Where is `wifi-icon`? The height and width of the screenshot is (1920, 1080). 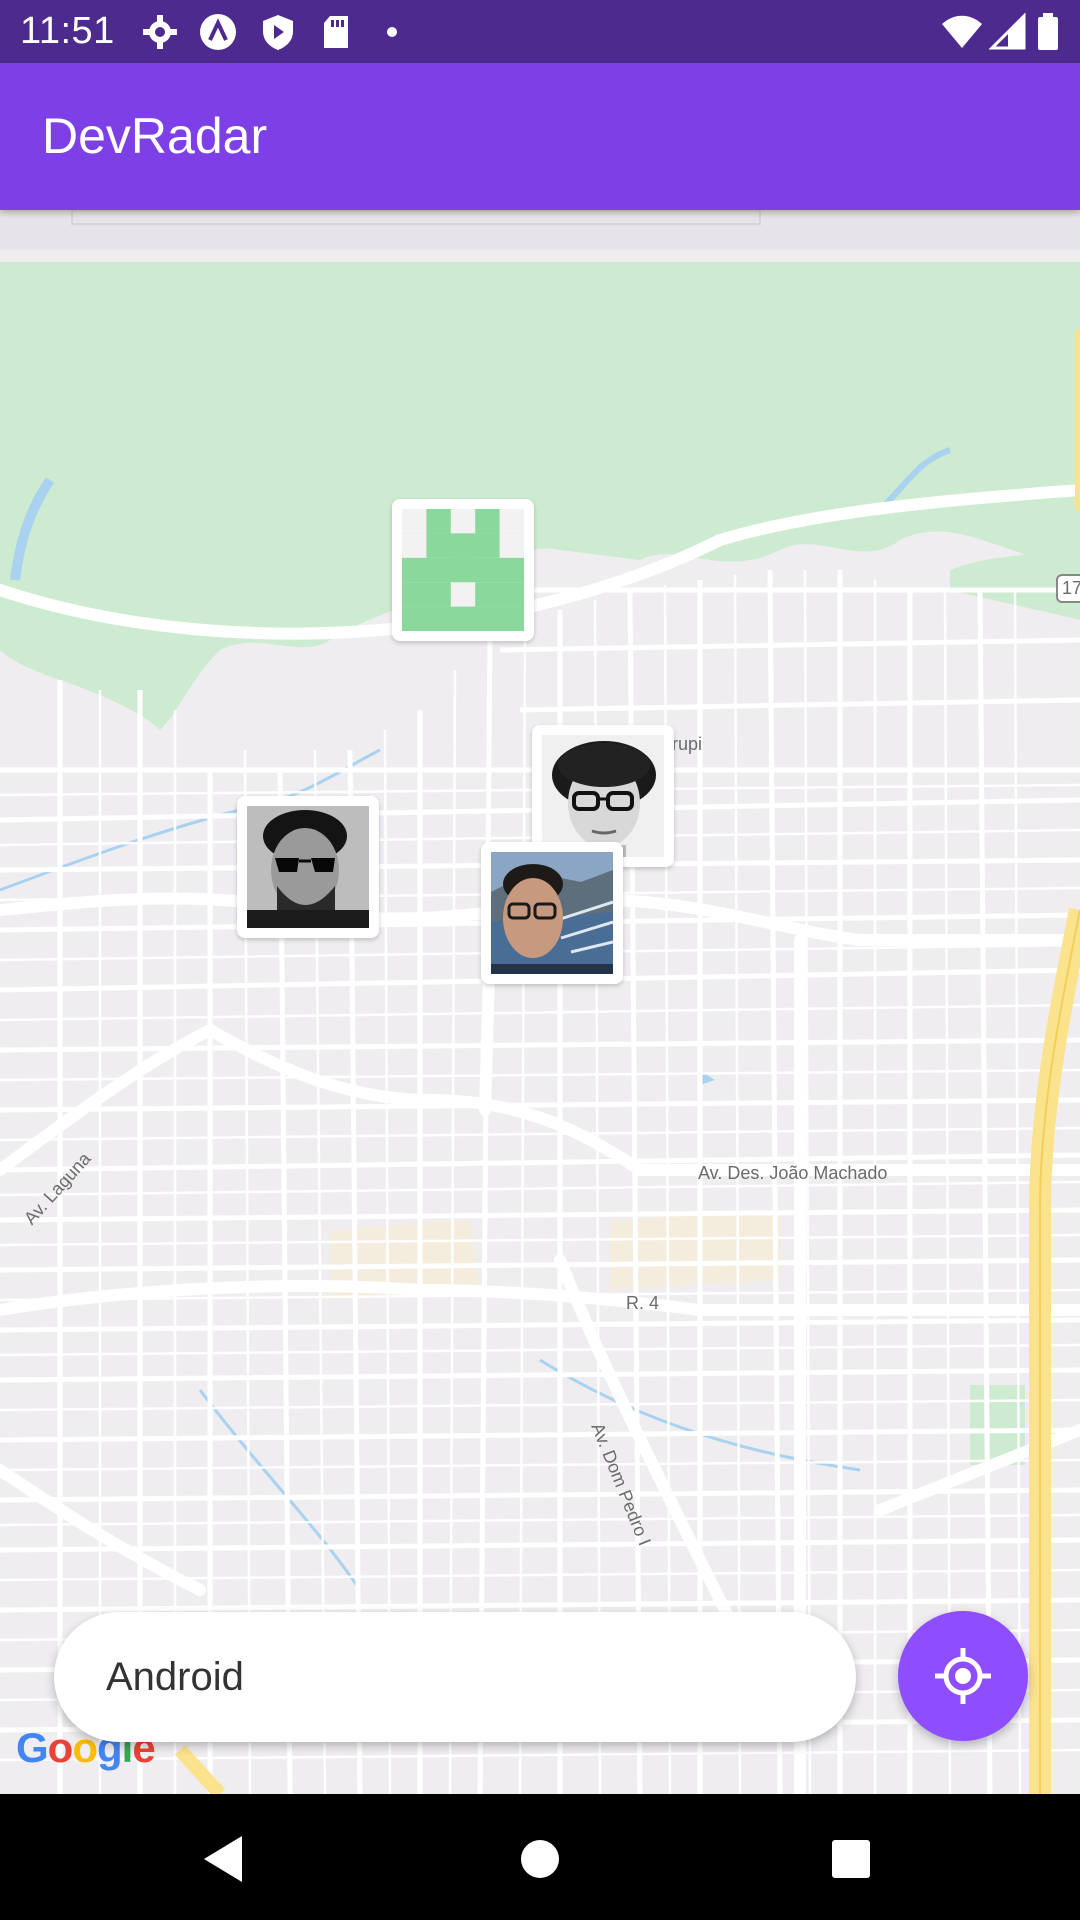
wifi-icon is located at coordinates (961, 32).